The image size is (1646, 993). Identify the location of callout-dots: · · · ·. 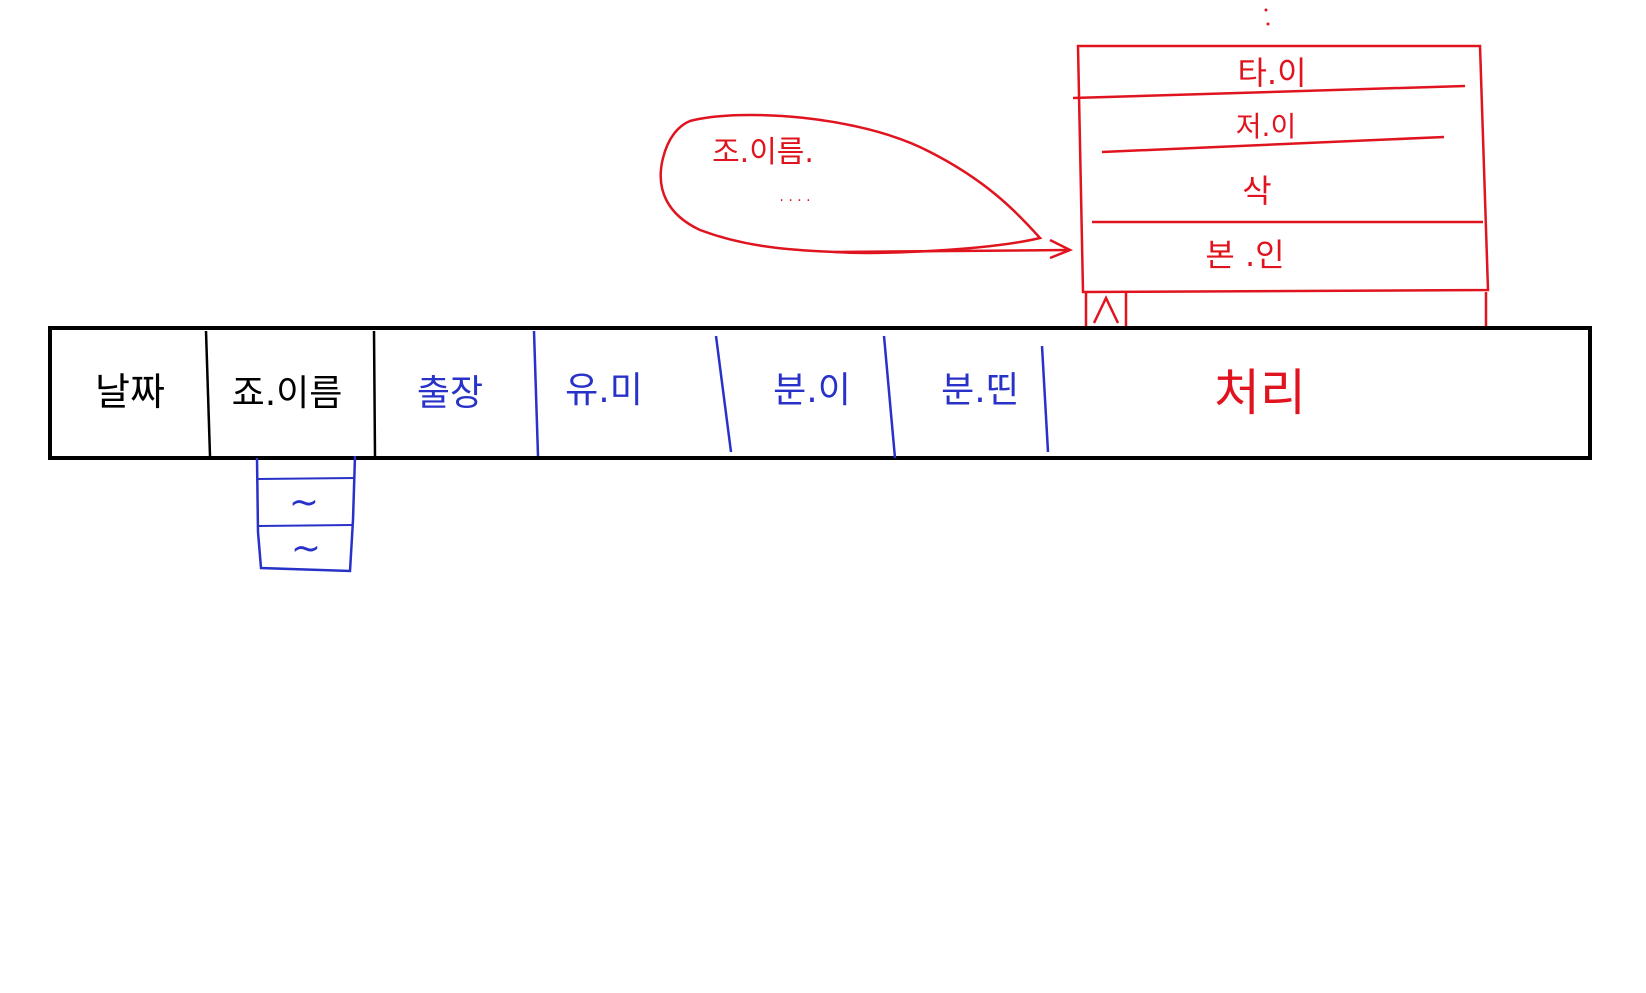
(794, 201).